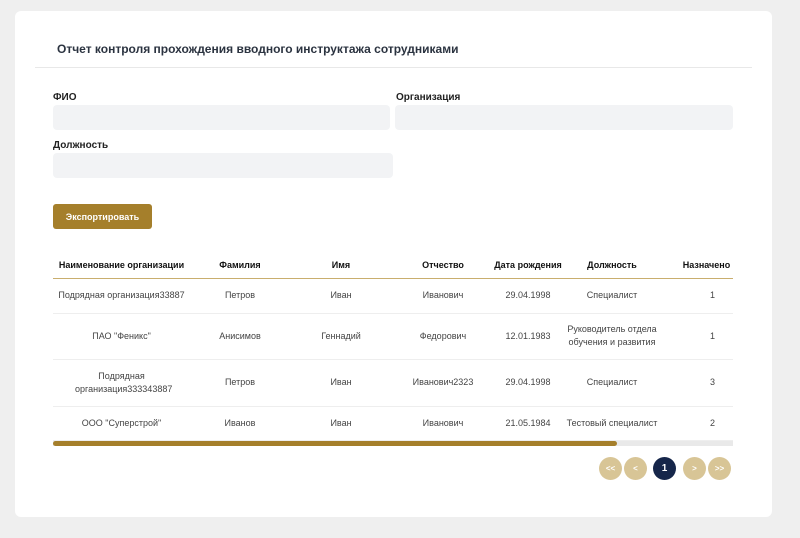 The width and height of the screenshot is (800, 538). Describe the element at coordinates (240, 336) in the screenshot. I see `table-cell: Анисимов` at that location.